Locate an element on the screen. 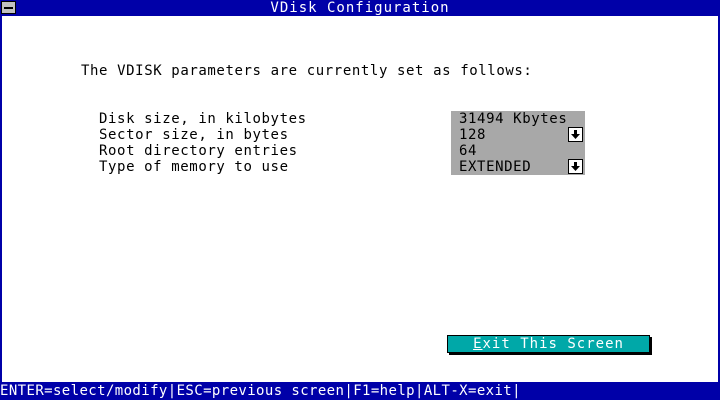 The width and height of the screenshot is (720, 400). title-bar: VDisk Configuration is located at coordinates (360, 8).